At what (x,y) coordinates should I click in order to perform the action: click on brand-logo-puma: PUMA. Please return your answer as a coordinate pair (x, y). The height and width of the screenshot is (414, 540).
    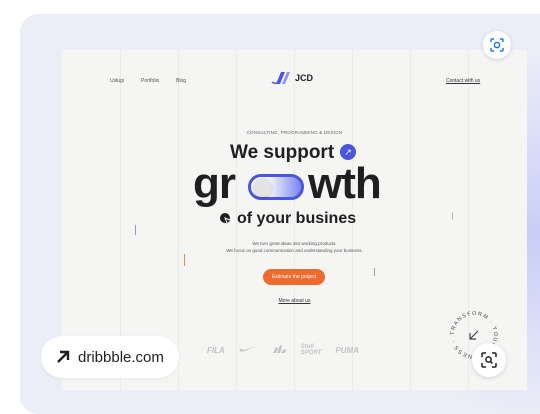
    Looking at the image, I should click on (347, 350).